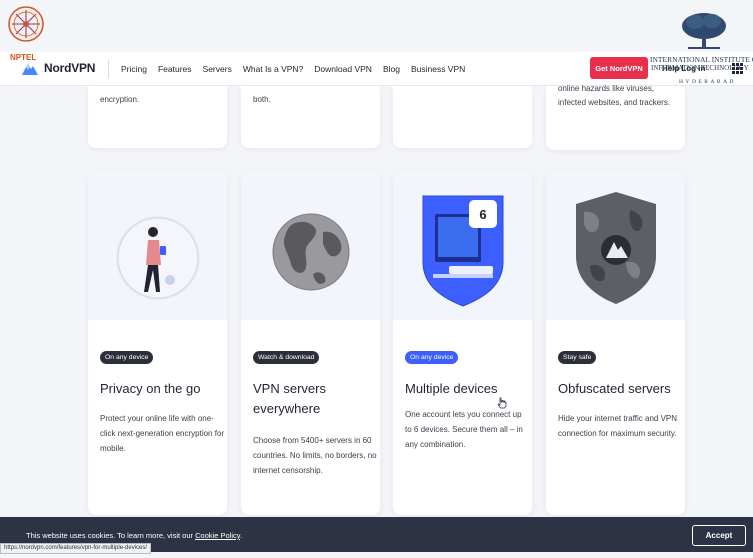 This screenshot has width=753, height=558. I want to click on feature-card-top-2: both., so click(310, 117).